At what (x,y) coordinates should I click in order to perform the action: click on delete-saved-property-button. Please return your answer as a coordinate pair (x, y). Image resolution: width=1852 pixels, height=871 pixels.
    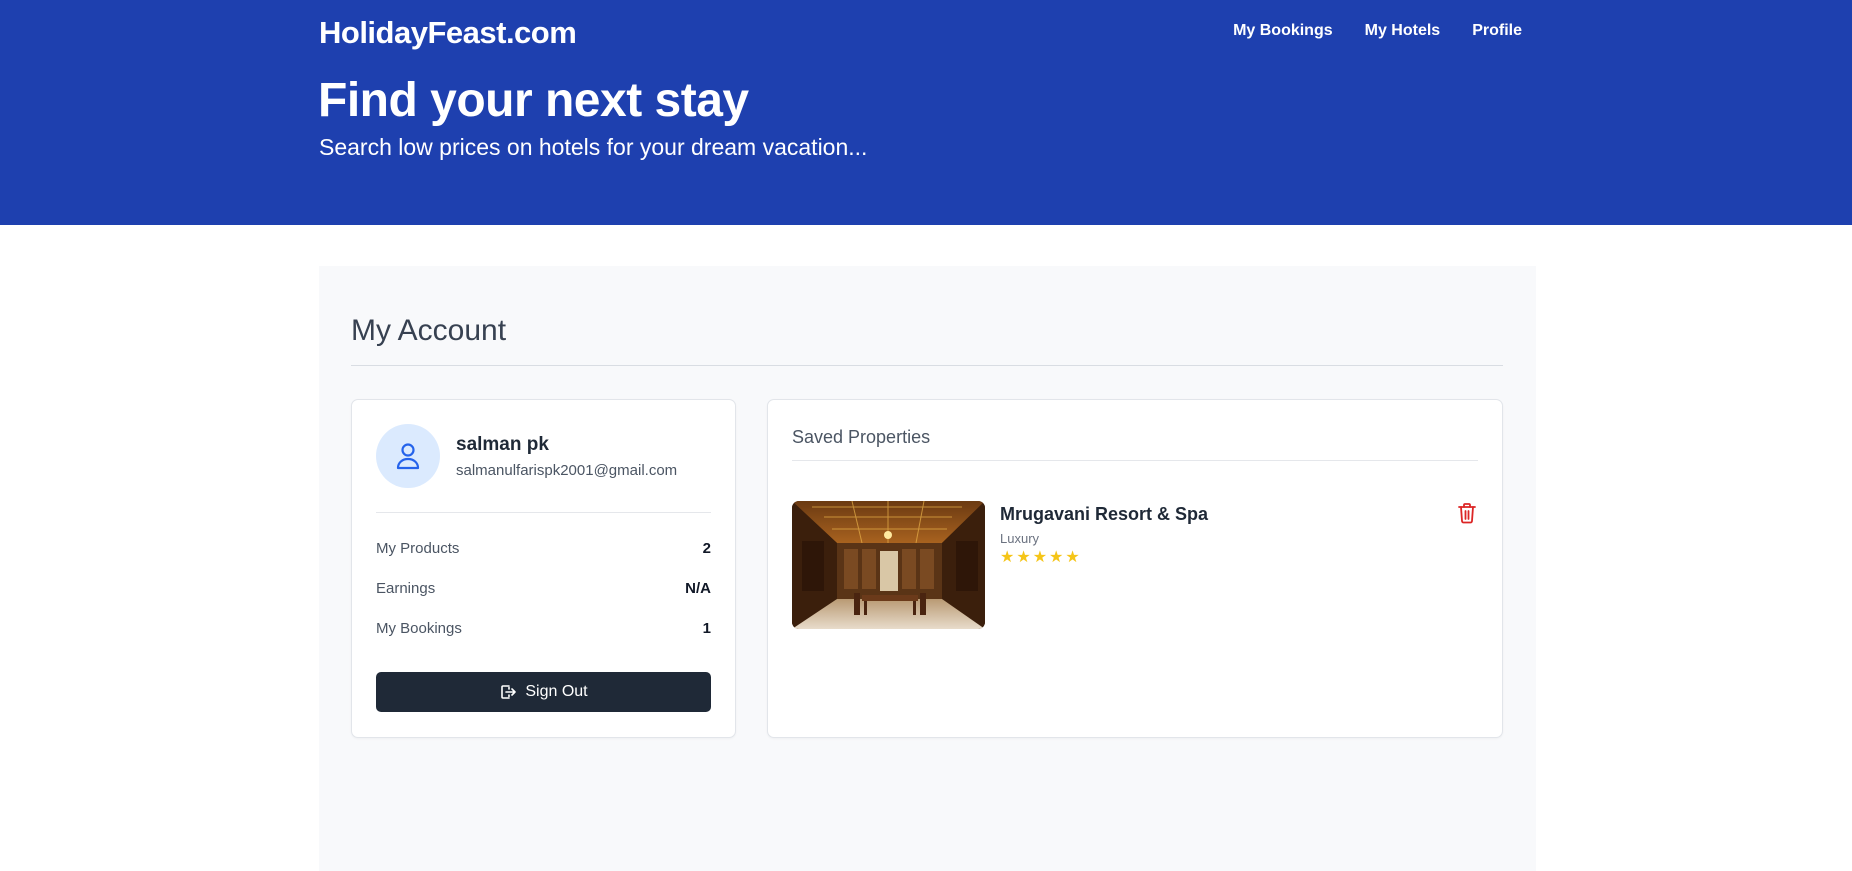
    Looking at the image, I should click on (1467, 513).